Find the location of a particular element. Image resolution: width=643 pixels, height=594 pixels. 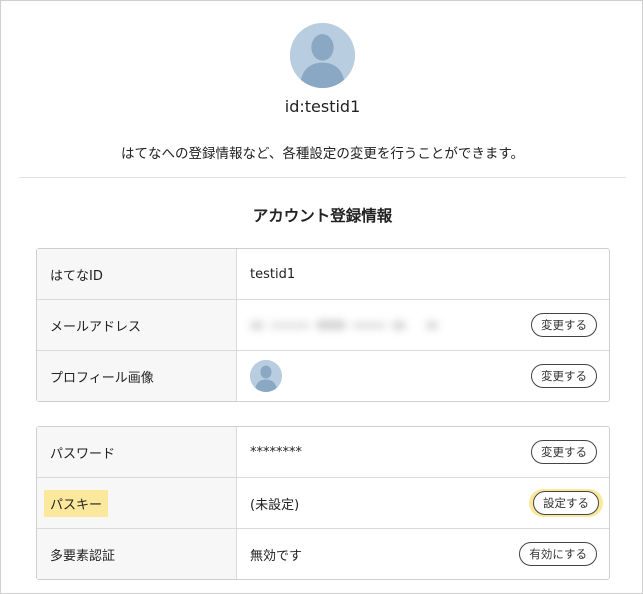

user-id: id:testid1 is located at coordinates (322, 106).